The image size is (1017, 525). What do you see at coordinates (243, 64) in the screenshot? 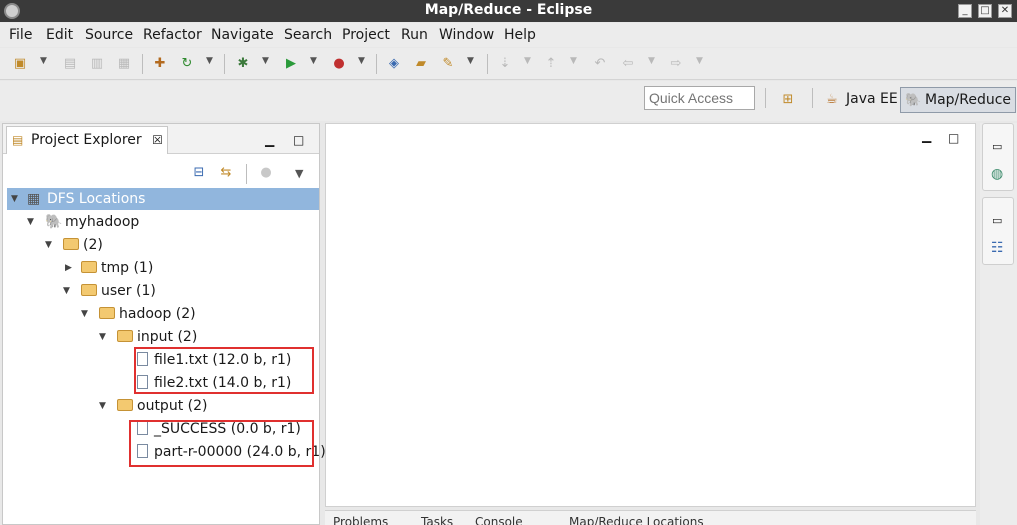
I see `debug-icon: ✱` at bounding box center [243, 64].